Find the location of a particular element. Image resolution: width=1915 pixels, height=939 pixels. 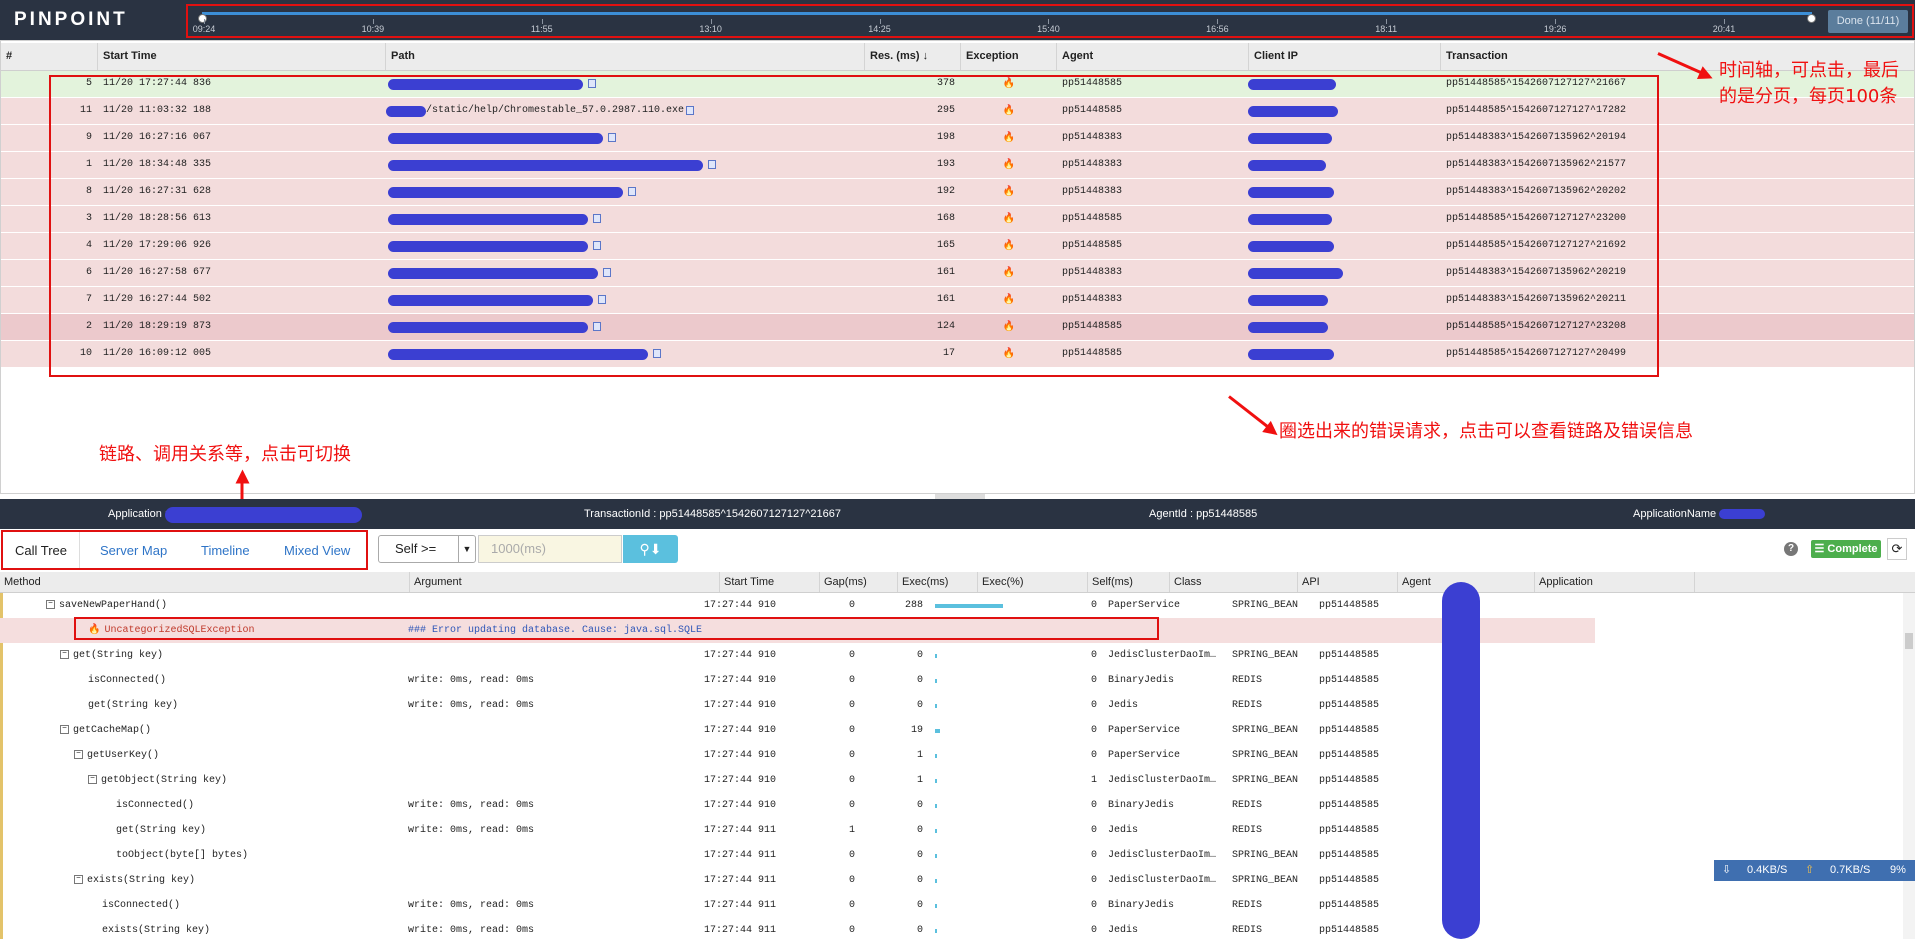

row-transaction: pp51448585^1542607127127^20499 is located at coordinates (1677, 354).